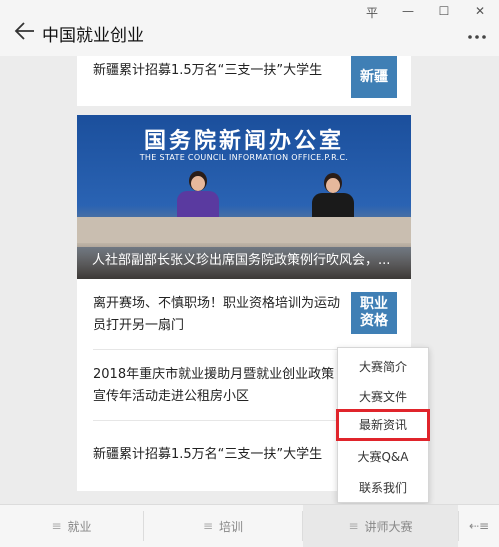 The width and height of the screenshot is (499, 547). I want to click on tab-training: ≡ 培训, so click(223, 526).